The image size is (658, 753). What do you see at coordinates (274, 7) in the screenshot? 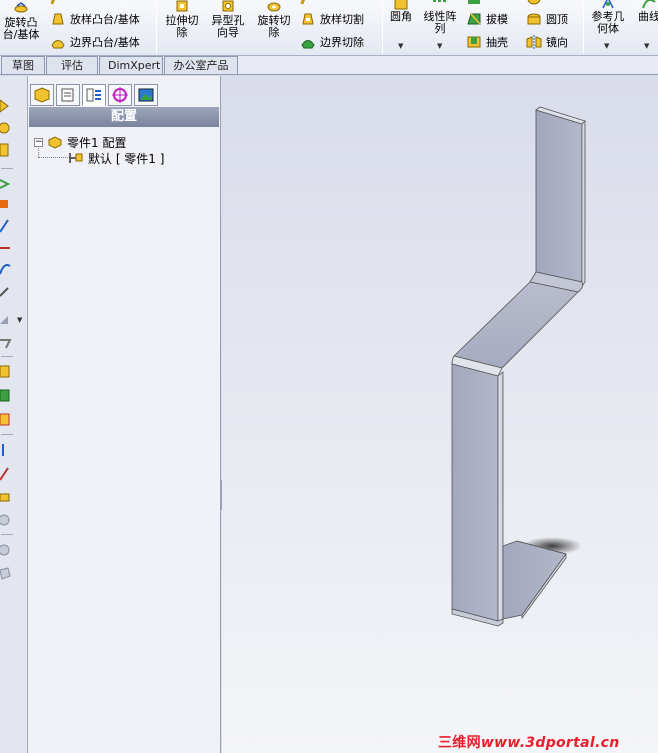
I see `revolved-cut-icon` at bounding box center [274, 7].